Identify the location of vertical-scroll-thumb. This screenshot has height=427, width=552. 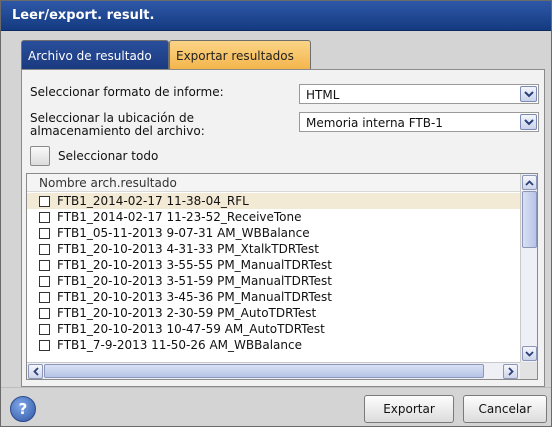
(529, 219).